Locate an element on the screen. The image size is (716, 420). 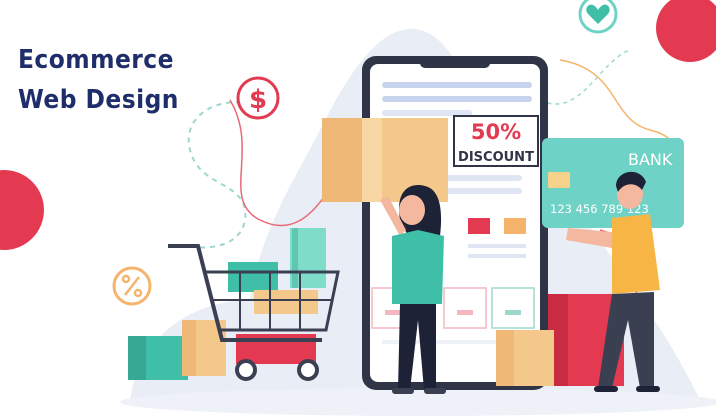
headline: Ecommerce Web Design is located at coordinates (107, 80).